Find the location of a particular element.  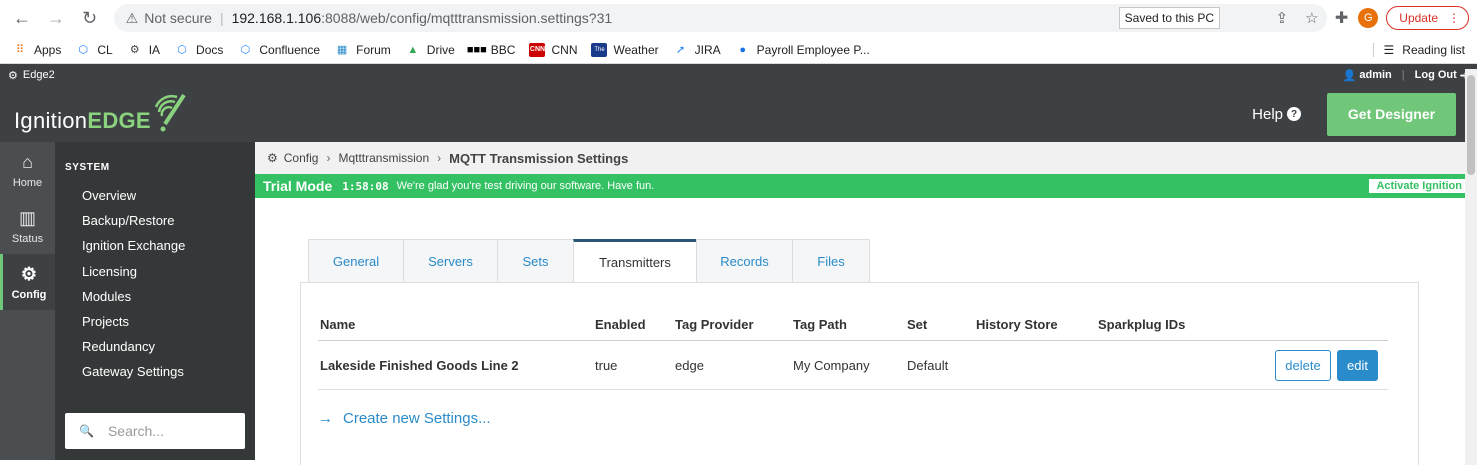

saved-to-pc-chip: Saved to this PC is located at coordinates (1169, 18).